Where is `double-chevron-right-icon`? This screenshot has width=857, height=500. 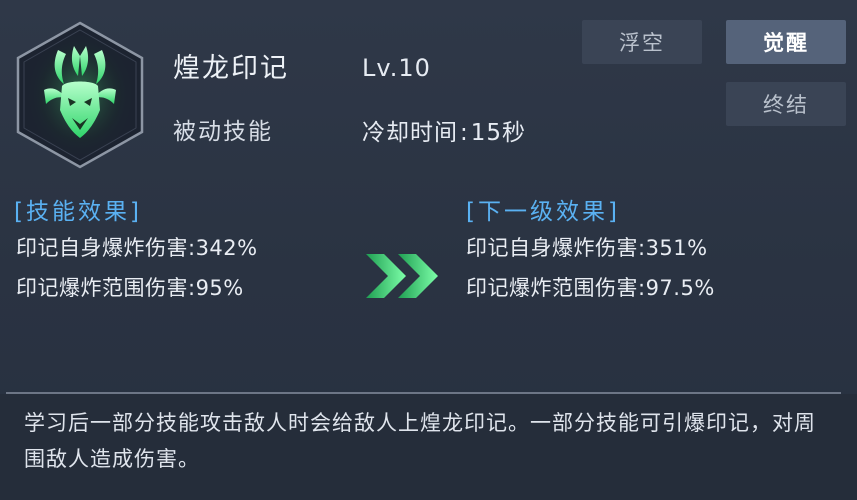 double-chevron-right-icon is located at coordinates (404, 276).